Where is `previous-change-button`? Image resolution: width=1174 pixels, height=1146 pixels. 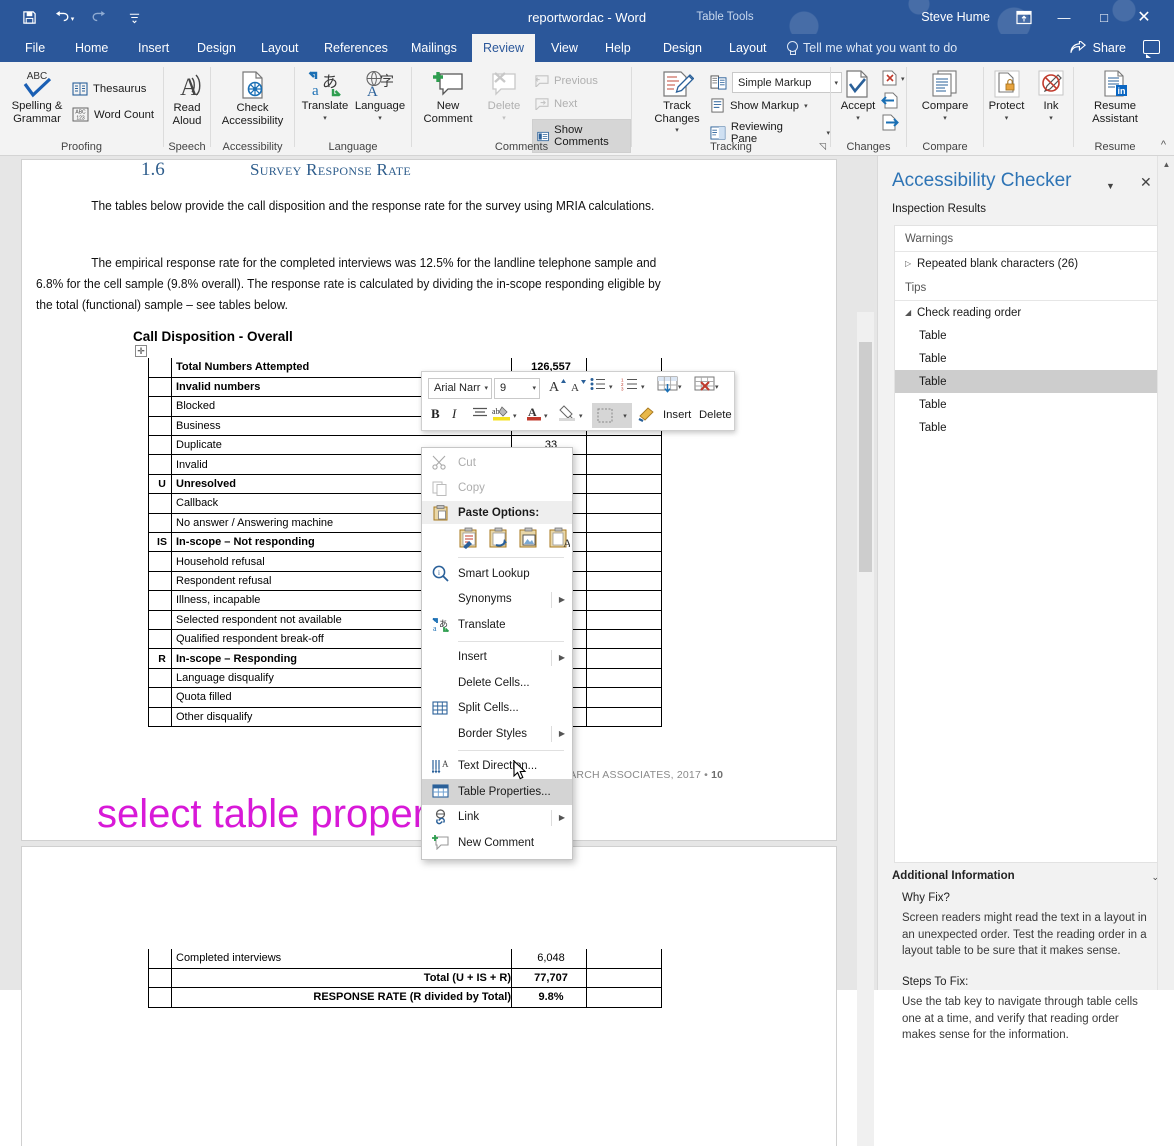 previous-change-button is located at coordinates (890, 103).